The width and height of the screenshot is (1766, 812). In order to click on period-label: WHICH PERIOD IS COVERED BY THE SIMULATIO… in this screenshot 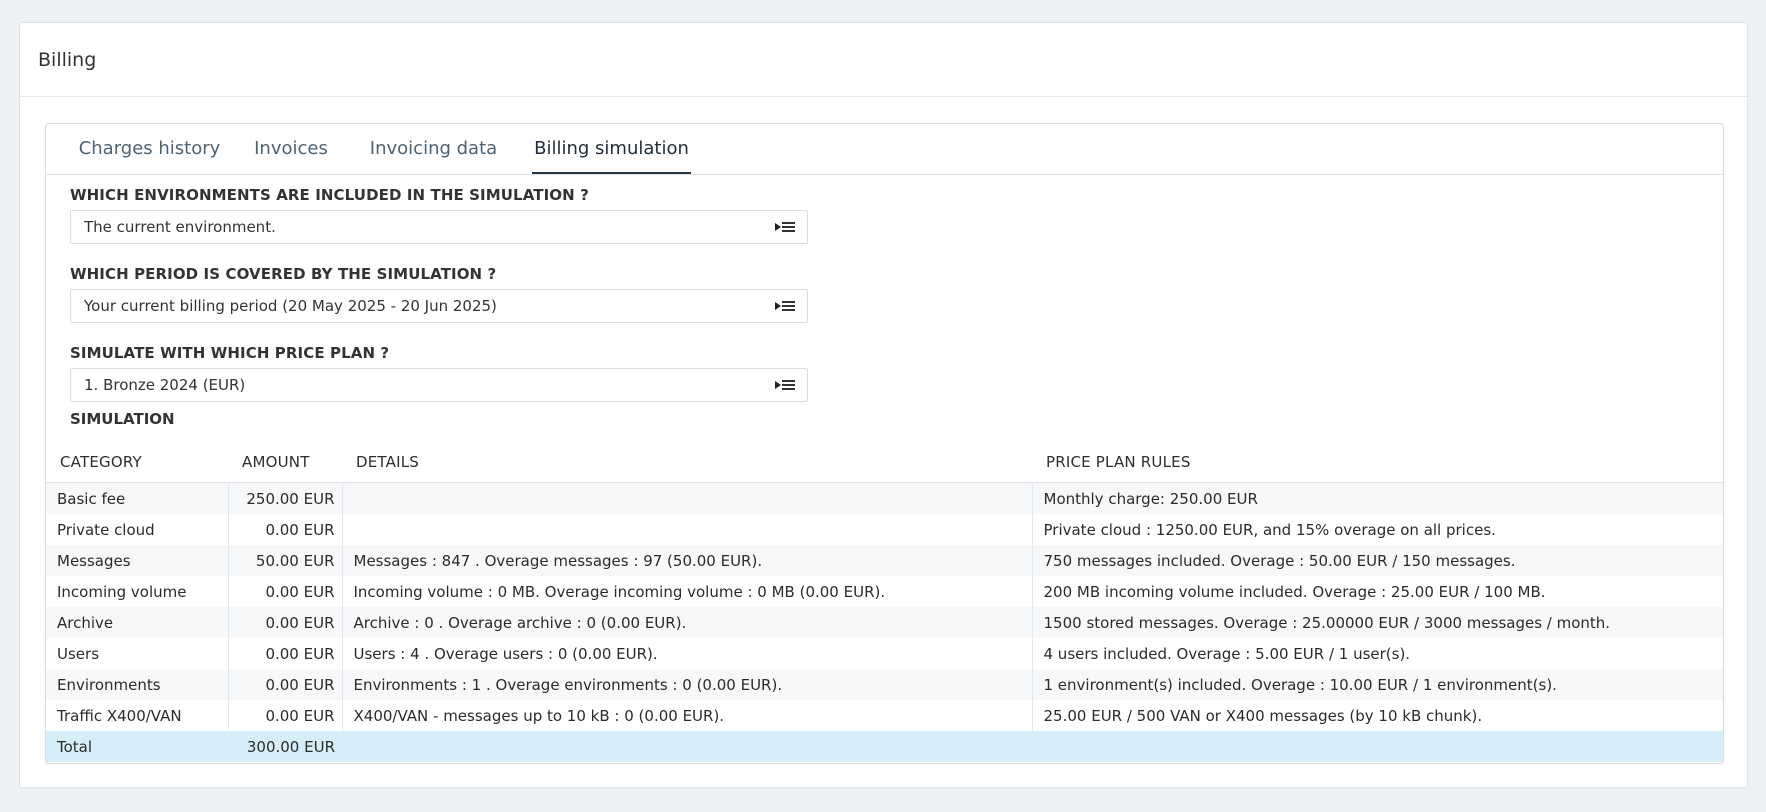, I will do `click(283, 274)`.